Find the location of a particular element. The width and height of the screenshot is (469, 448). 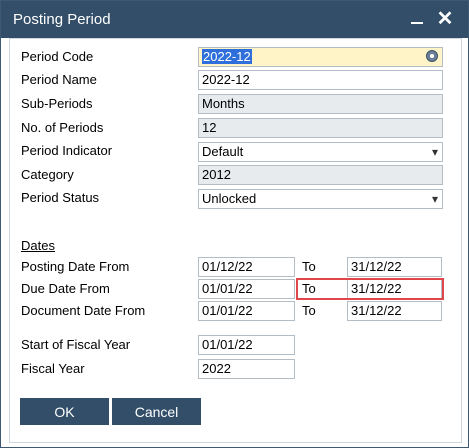

fiscal-year-label: Fiscal Year is located at coordinates (53, 368).